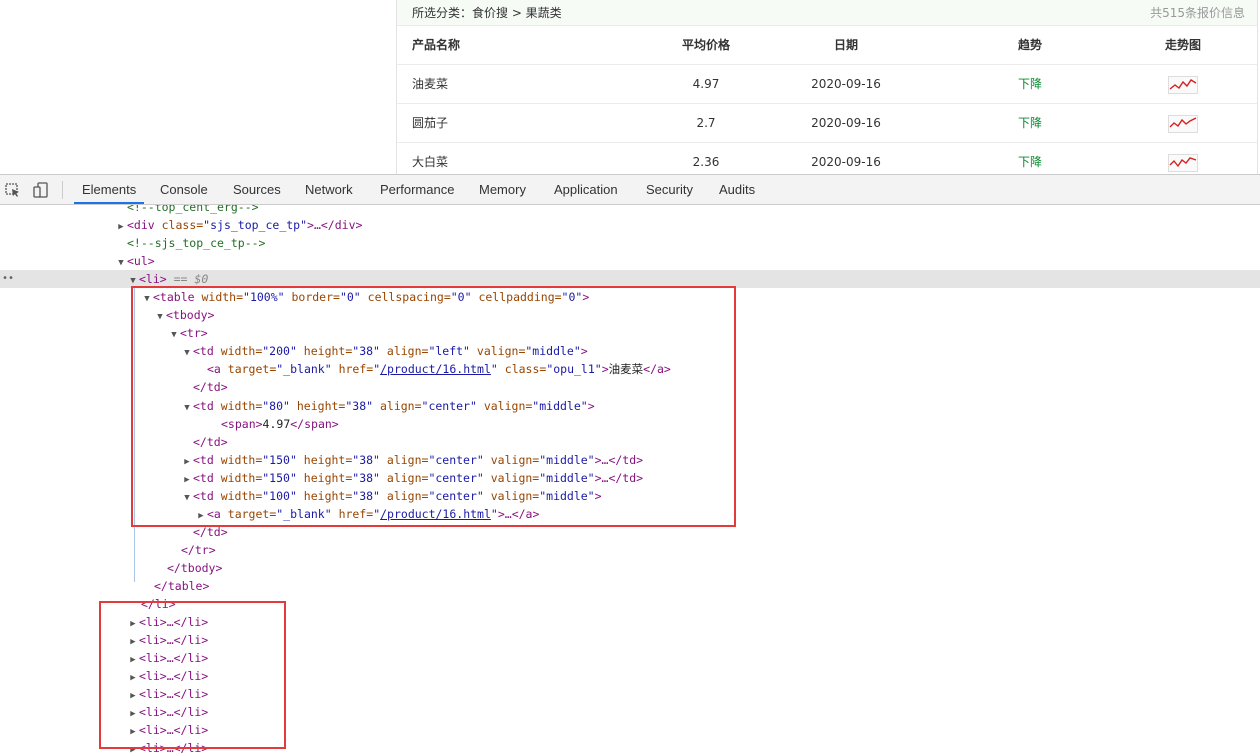 This screenshot has height=756, width=1260. What do you see at coordinates (737, 189) in the screenshot?
I see `tab-audits: Audits` at bounding box center [737, 189].